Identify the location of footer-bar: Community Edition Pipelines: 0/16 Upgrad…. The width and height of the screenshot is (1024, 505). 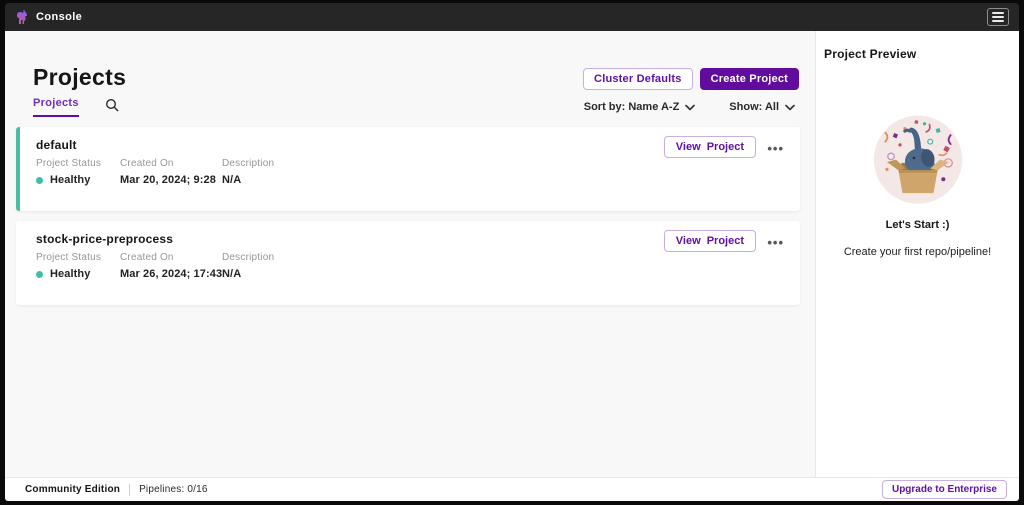
(512, 489).